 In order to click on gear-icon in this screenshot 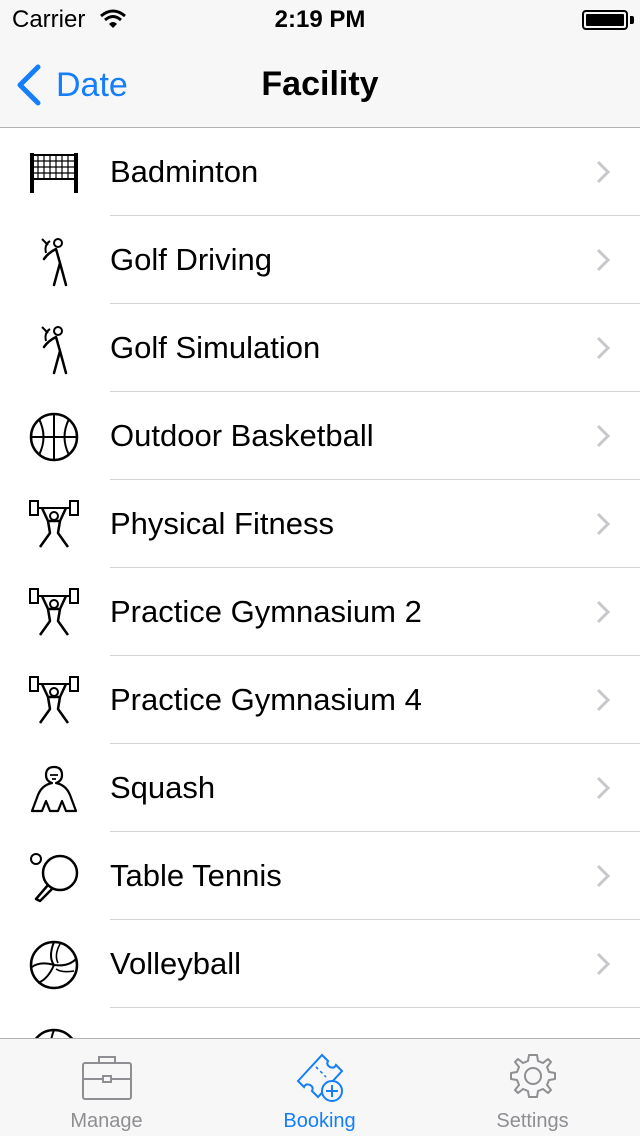, I will do `click(532, 1076)`.